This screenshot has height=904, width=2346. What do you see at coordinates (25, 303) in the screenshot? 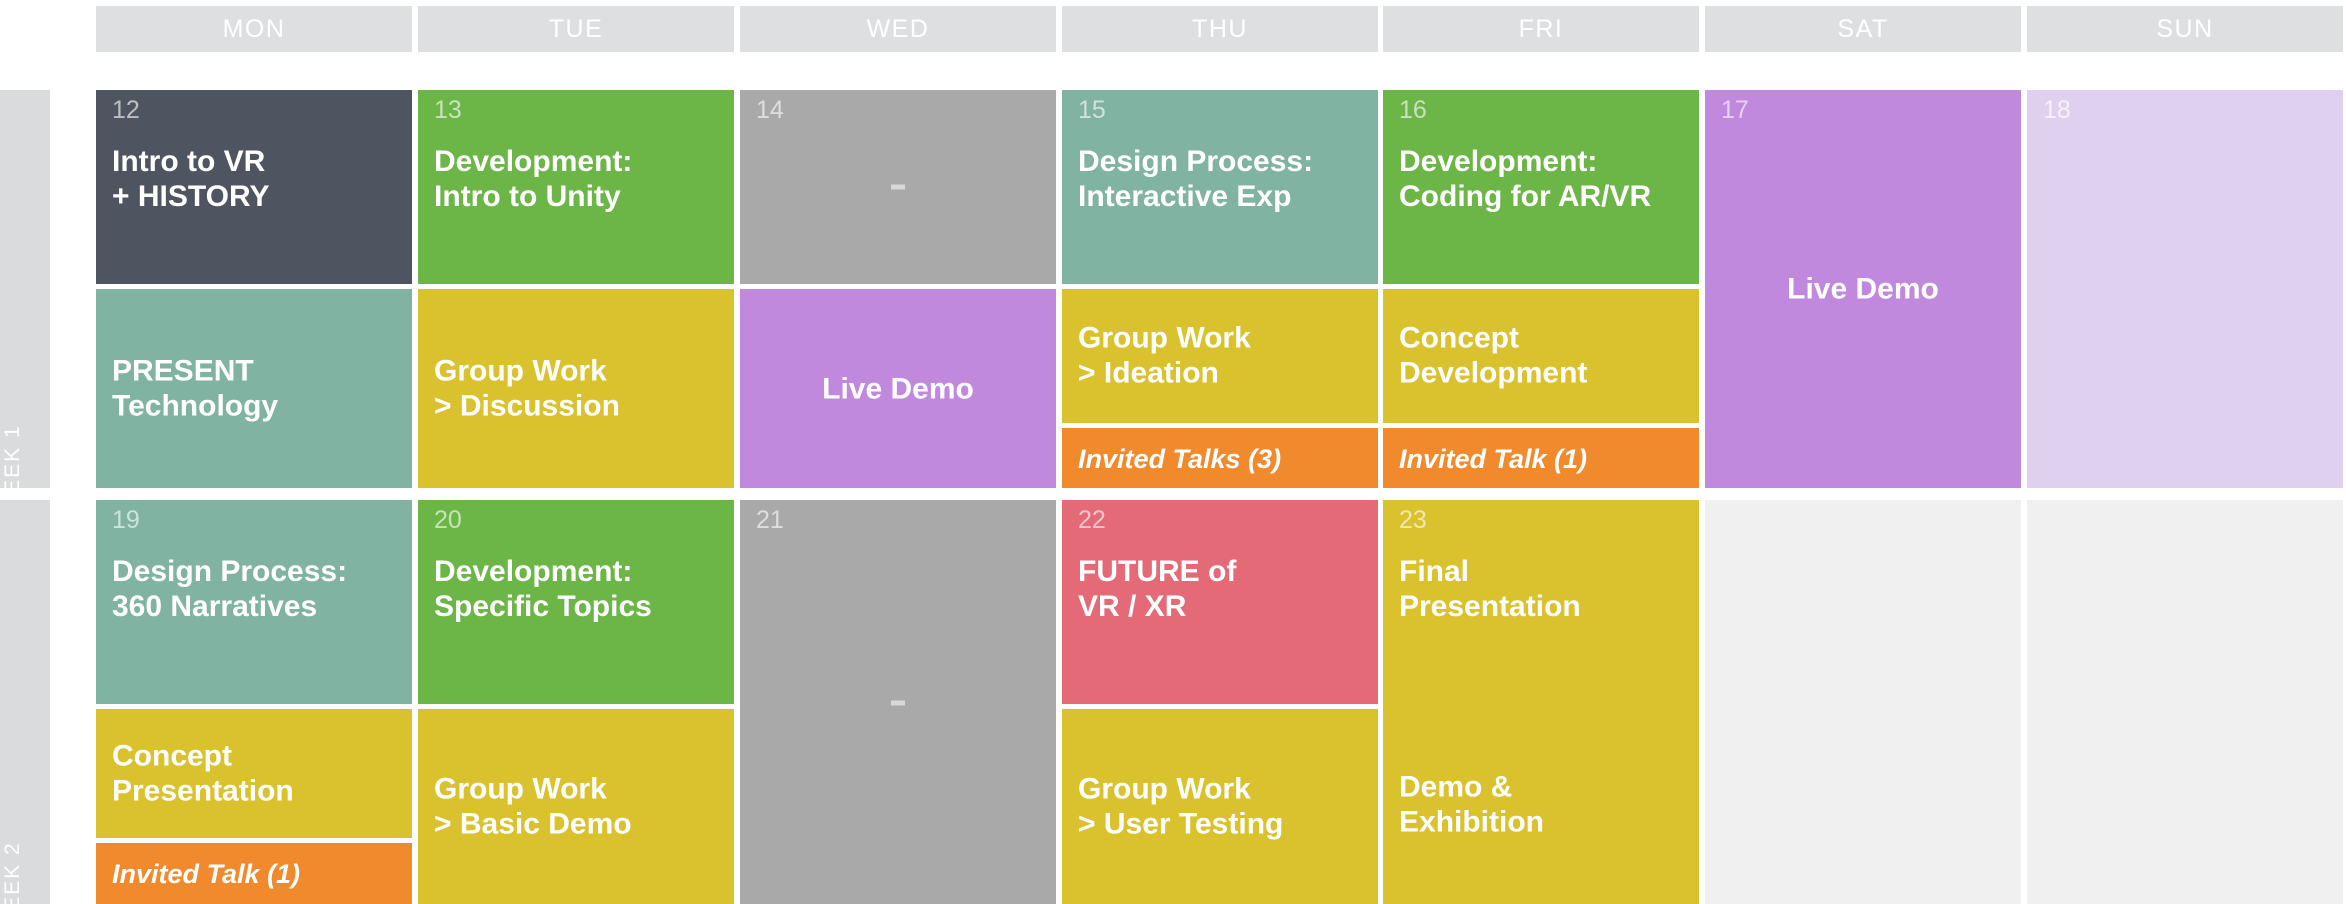
I see `week-sidebar-1: WEEK 1` at bounding box center [25, 303].